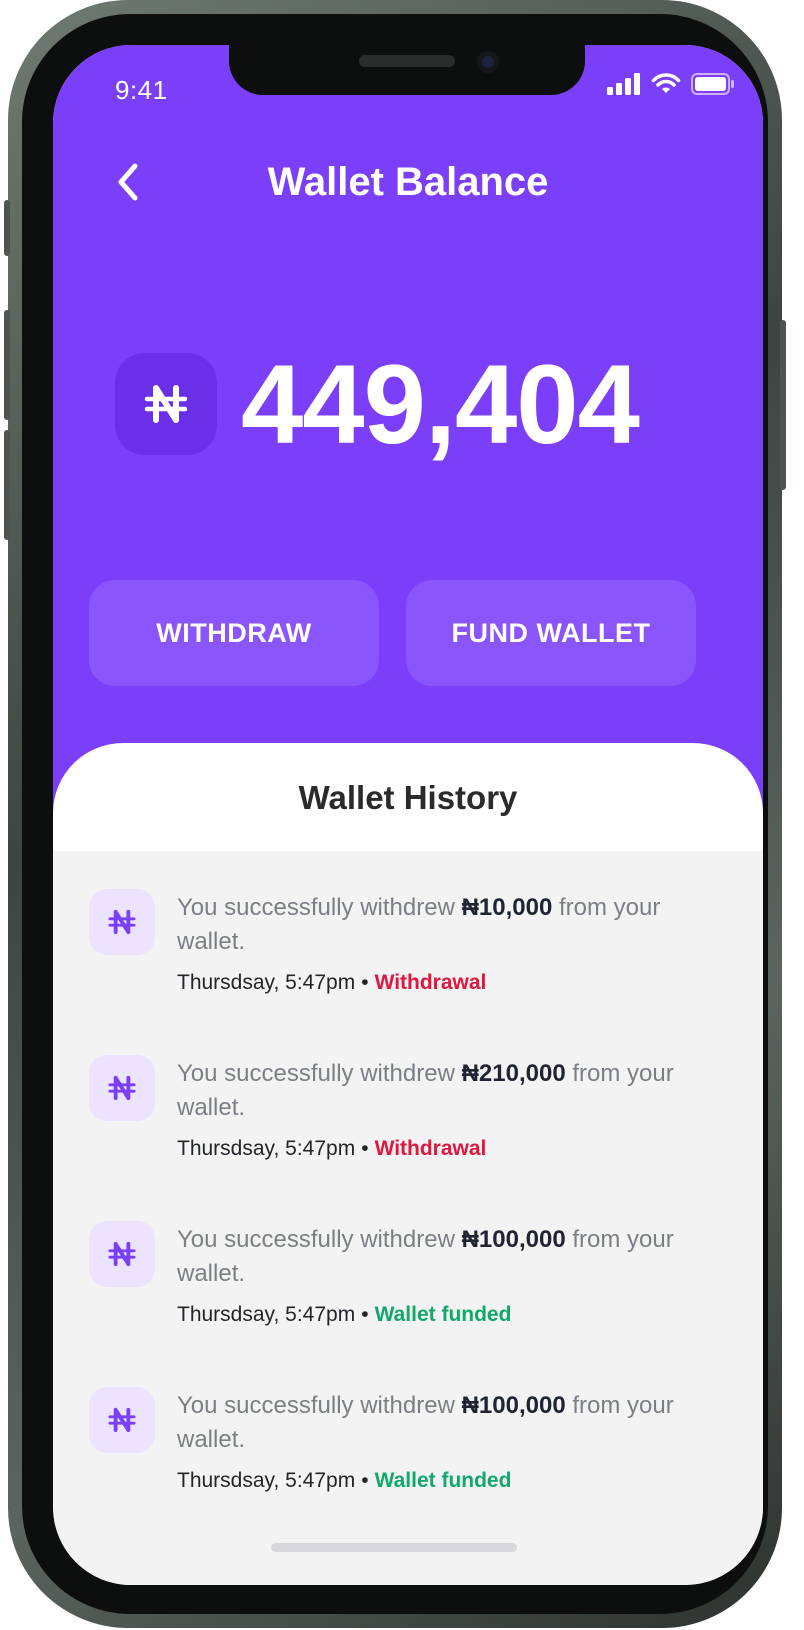  Describe the element at coordinates (488, 62) in the screenshot. I see `front-camera` at that location.